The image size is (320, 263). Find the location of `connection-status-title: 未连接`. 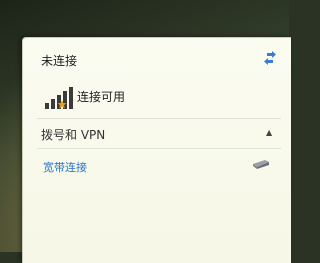

connection-status-title: 未连接 is located at coordinates (59, 61).